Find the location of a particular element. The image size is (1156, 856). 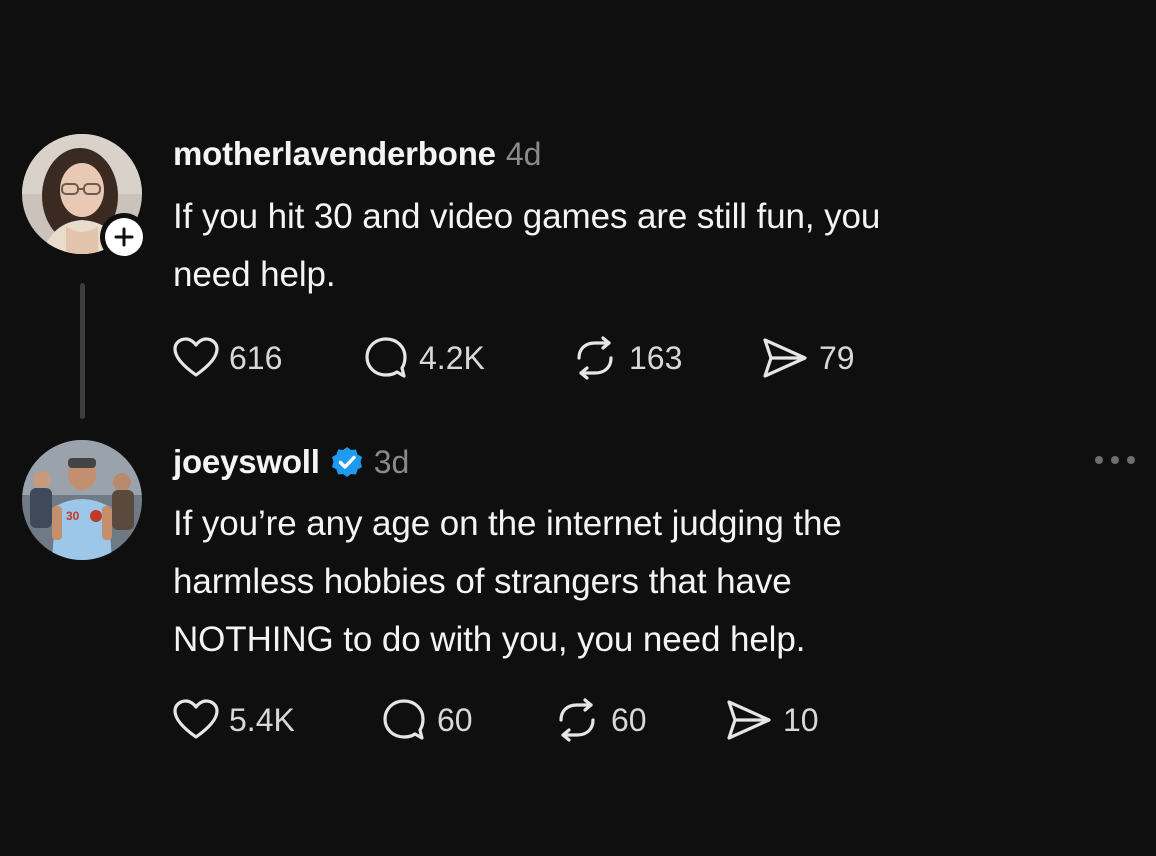

plus-icon is located at coordinates (124, 237).